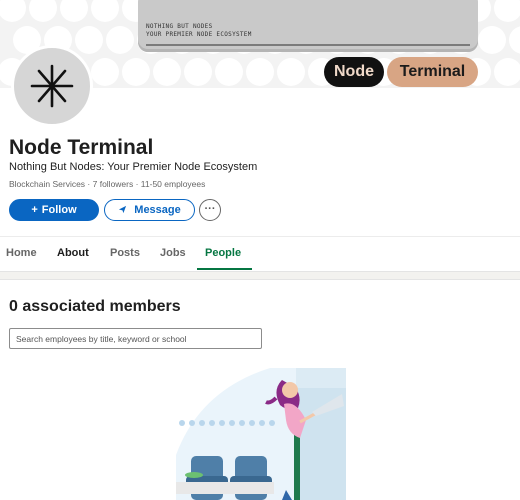  What do you see at coordinates (224, 269) in the screenshot?
I see `active-tab-indicator` at bounding box center [224, 269].